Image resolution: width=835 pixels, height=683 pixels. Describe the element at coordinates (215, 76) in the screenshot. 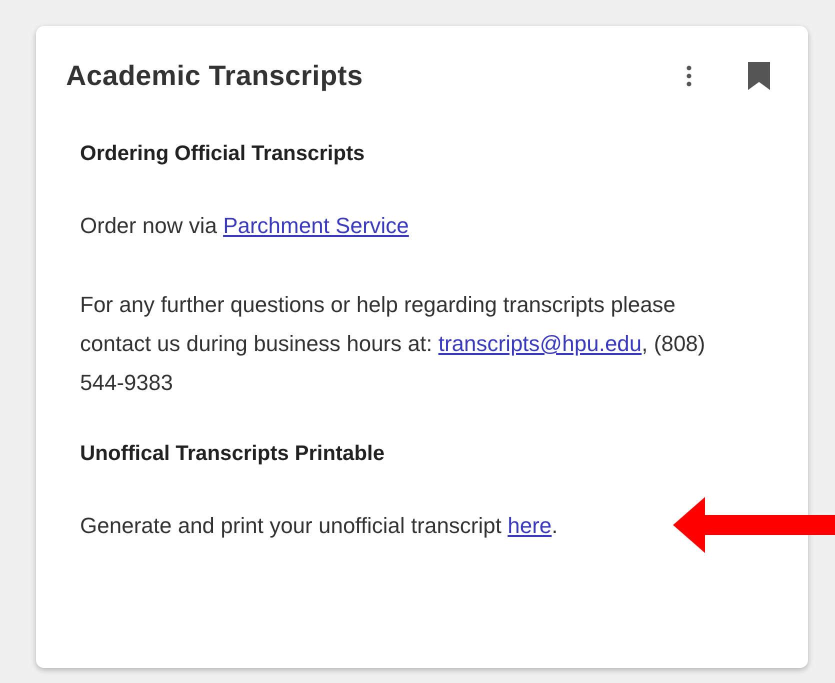

I see `card-title: Academic Transcripts` at that location.